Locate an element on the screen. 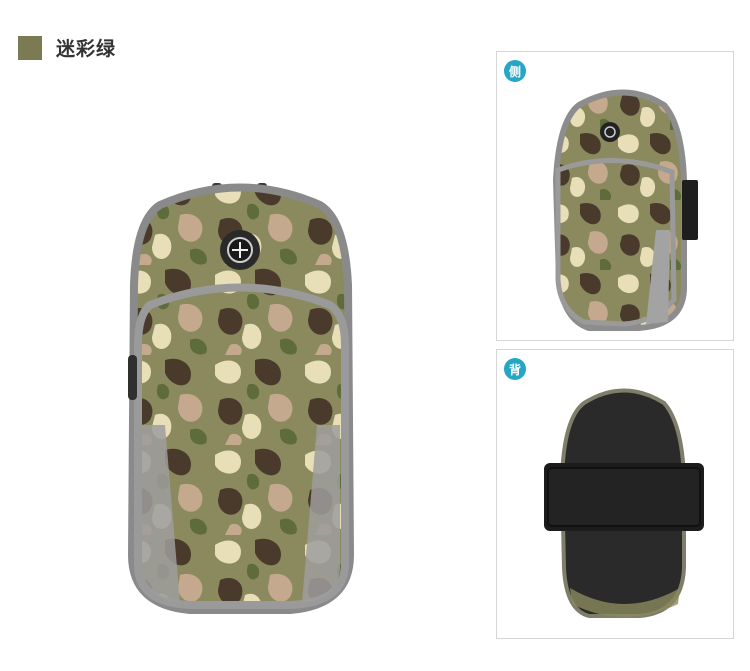 The width and height of the screenshot is (750, 671). back-view-badge: 背 is located at coordinates (515, 369).